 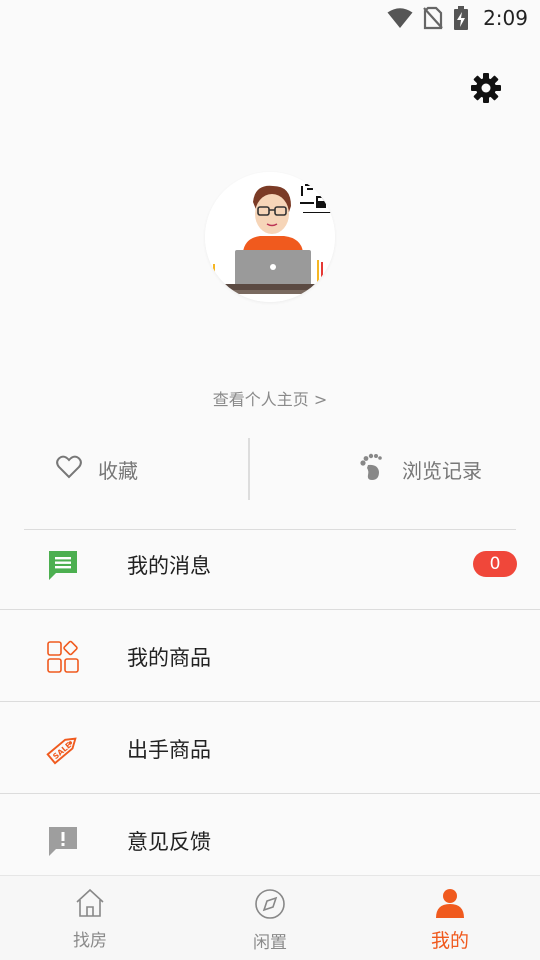 What do you see at coordinates (505, 18) in the screenshot?
I see `status-time: 2:09` at bounding box center [505, 18].